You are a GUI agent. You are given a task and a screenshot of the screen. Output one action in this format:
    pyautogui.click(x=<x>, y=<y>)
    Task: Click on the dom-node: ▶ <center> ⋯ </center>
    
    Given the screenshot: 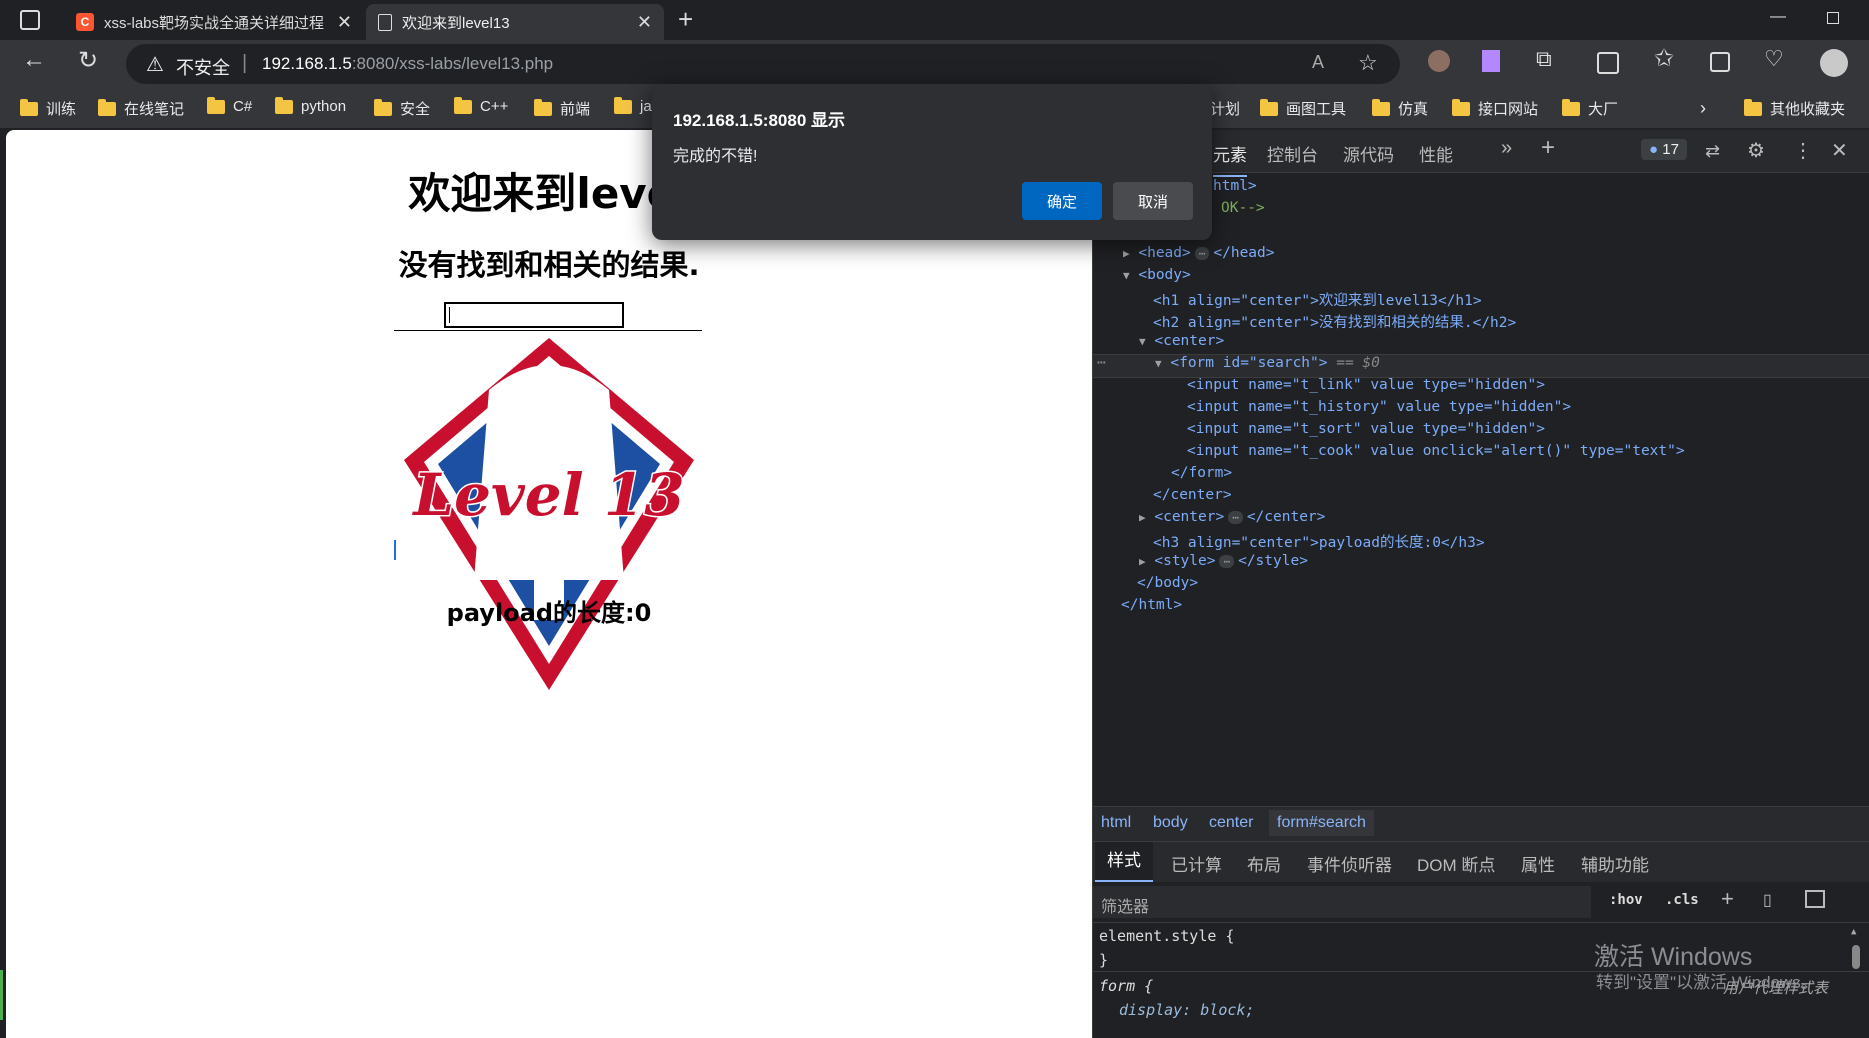 What is the action you would take?
    pyautogui.click(x=1232, y=517)
    